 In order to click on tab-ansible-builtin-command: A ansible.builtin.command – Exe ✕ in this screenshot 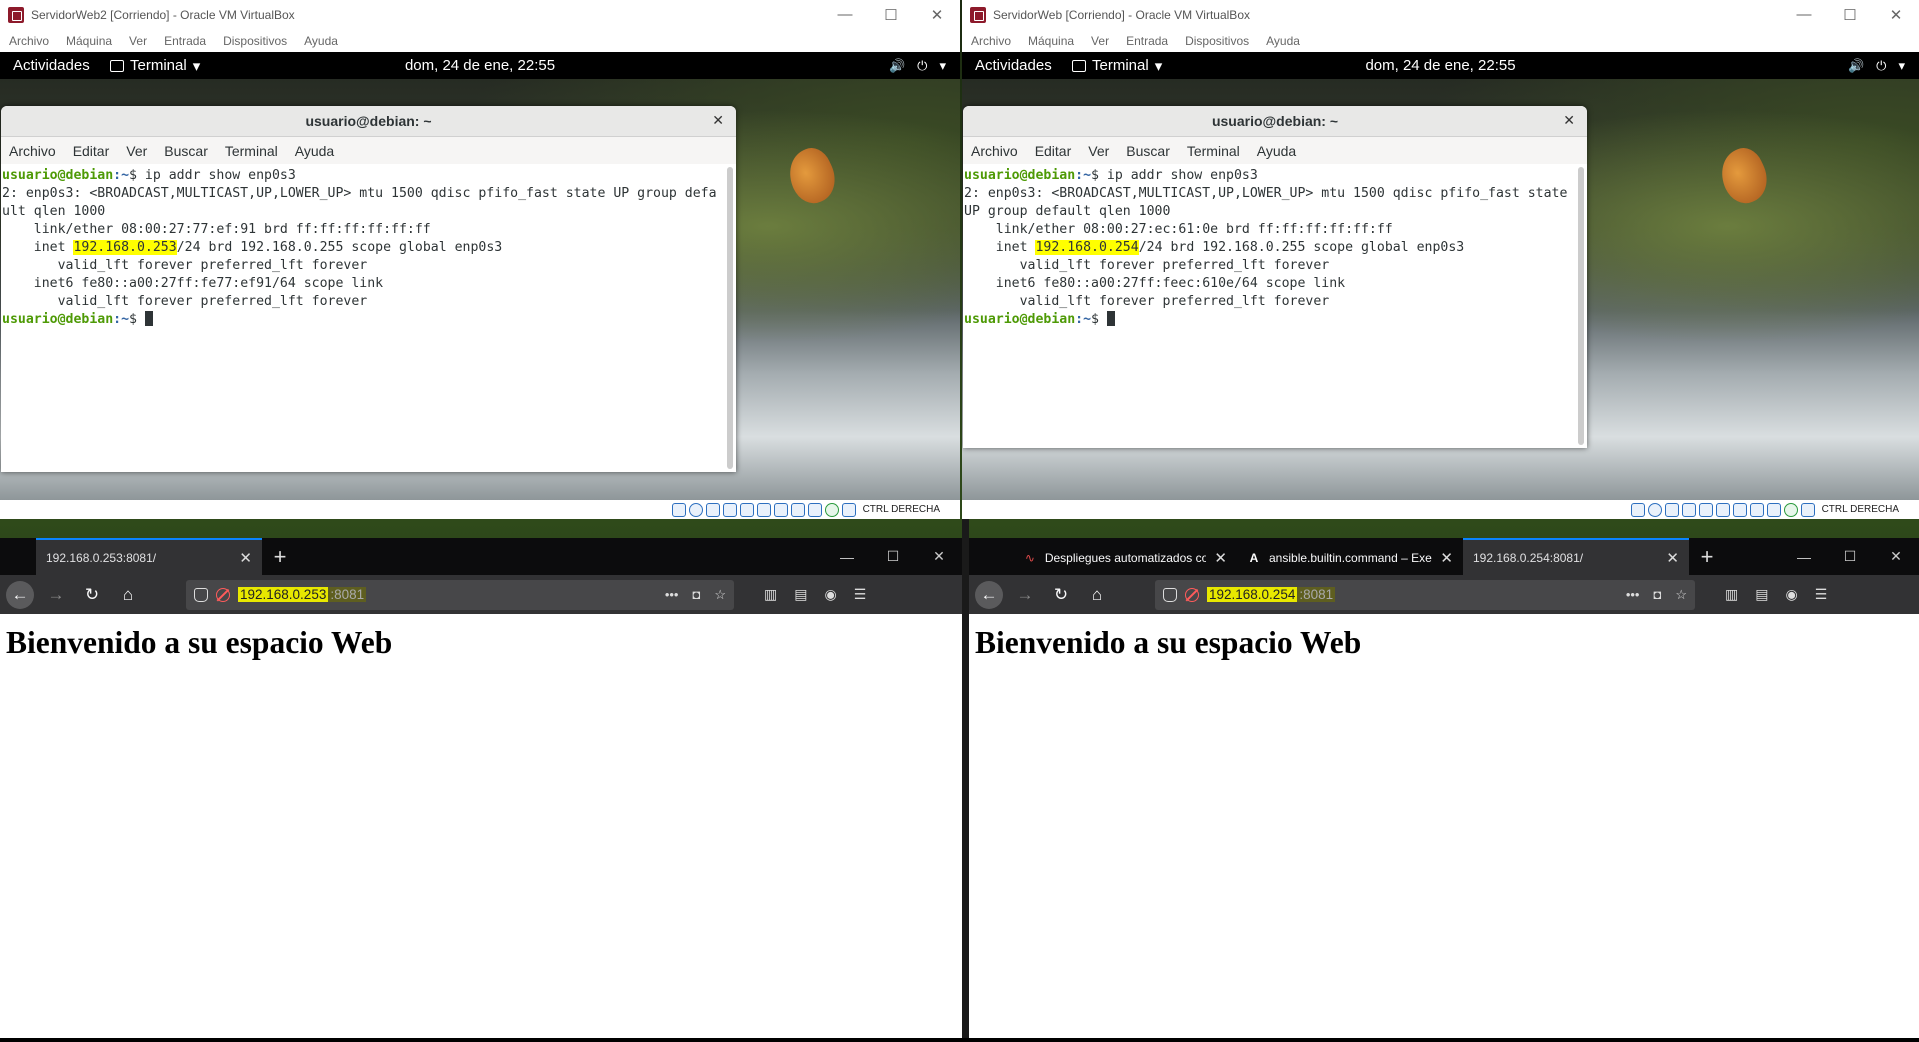, I will do `click(1350, 556)`.